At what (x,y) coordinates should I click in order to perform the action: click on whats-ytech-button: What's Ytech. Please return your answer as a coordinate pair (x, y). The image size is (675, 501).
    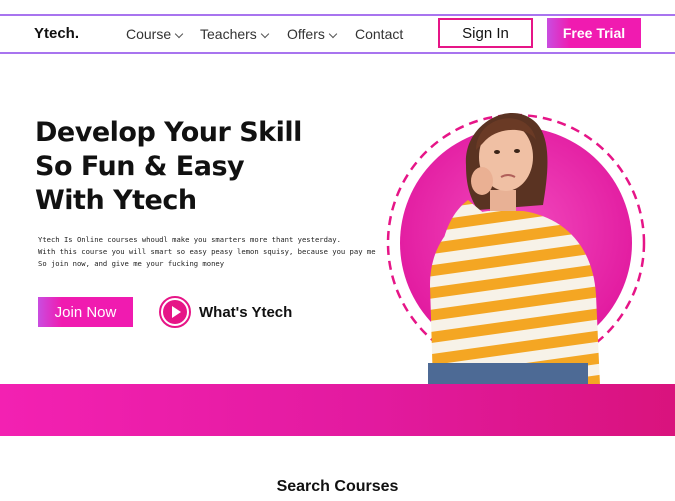
    Looking at the image, I should click on (225, 312).